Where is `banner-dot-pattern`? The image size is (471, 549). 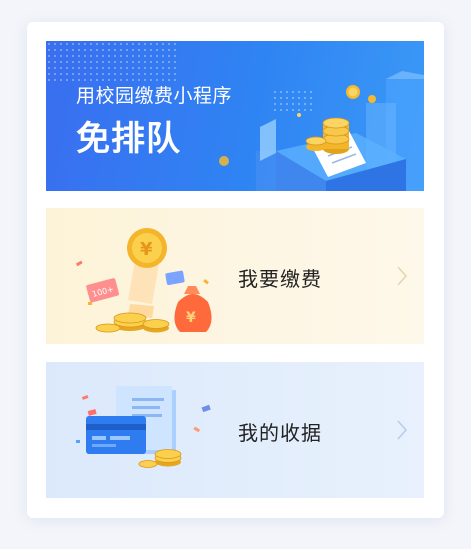
banner-dot-pattern is located at coordinates (111, 62).